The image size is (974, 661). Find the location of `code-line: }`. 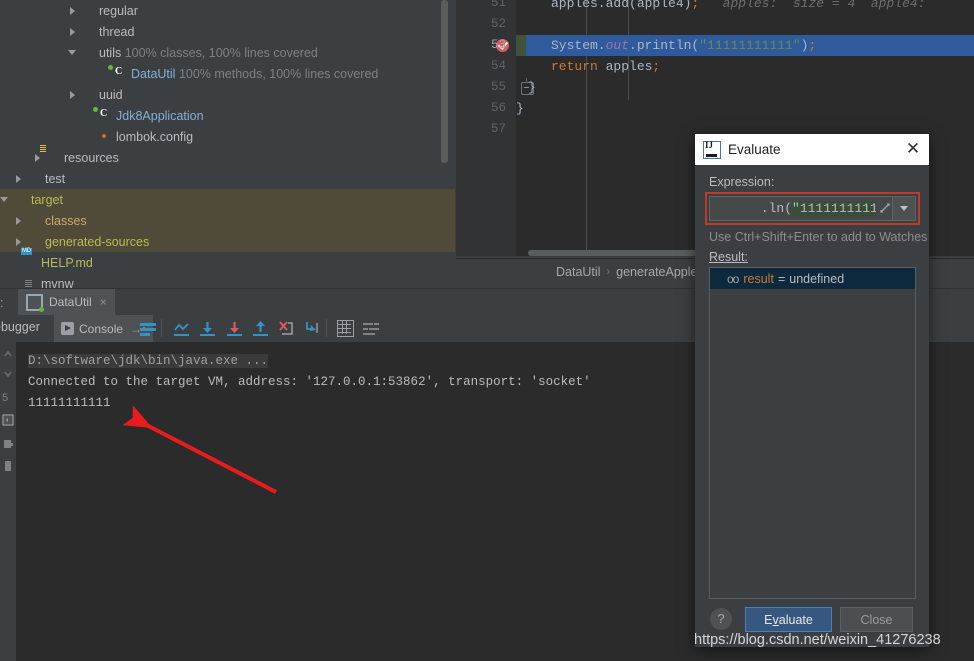

code-line: } is located at coordinates (532, 87).